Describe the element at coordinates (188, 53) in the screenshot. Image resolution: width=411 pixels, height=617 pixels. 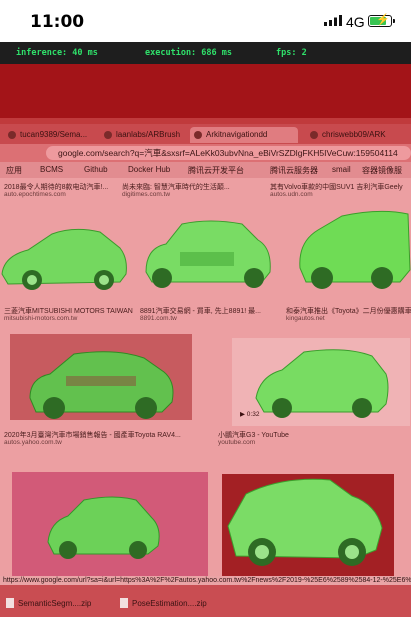
I see `execution-time: execution: 686 ms` at that location.